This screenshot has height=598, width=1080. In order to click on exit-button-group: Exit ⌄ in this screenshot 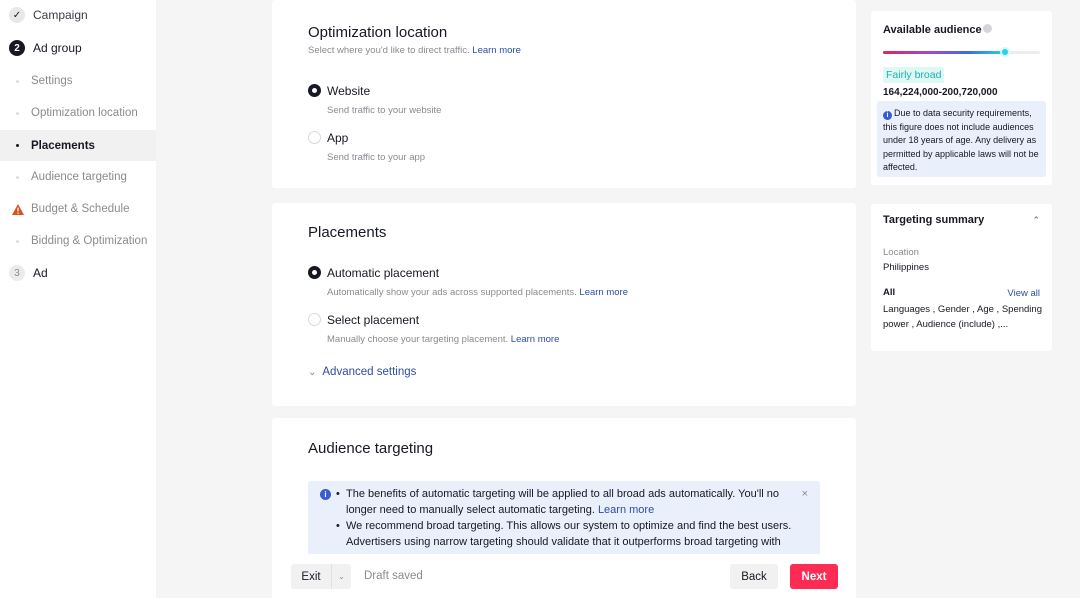, I will do `click(321, 576)`.